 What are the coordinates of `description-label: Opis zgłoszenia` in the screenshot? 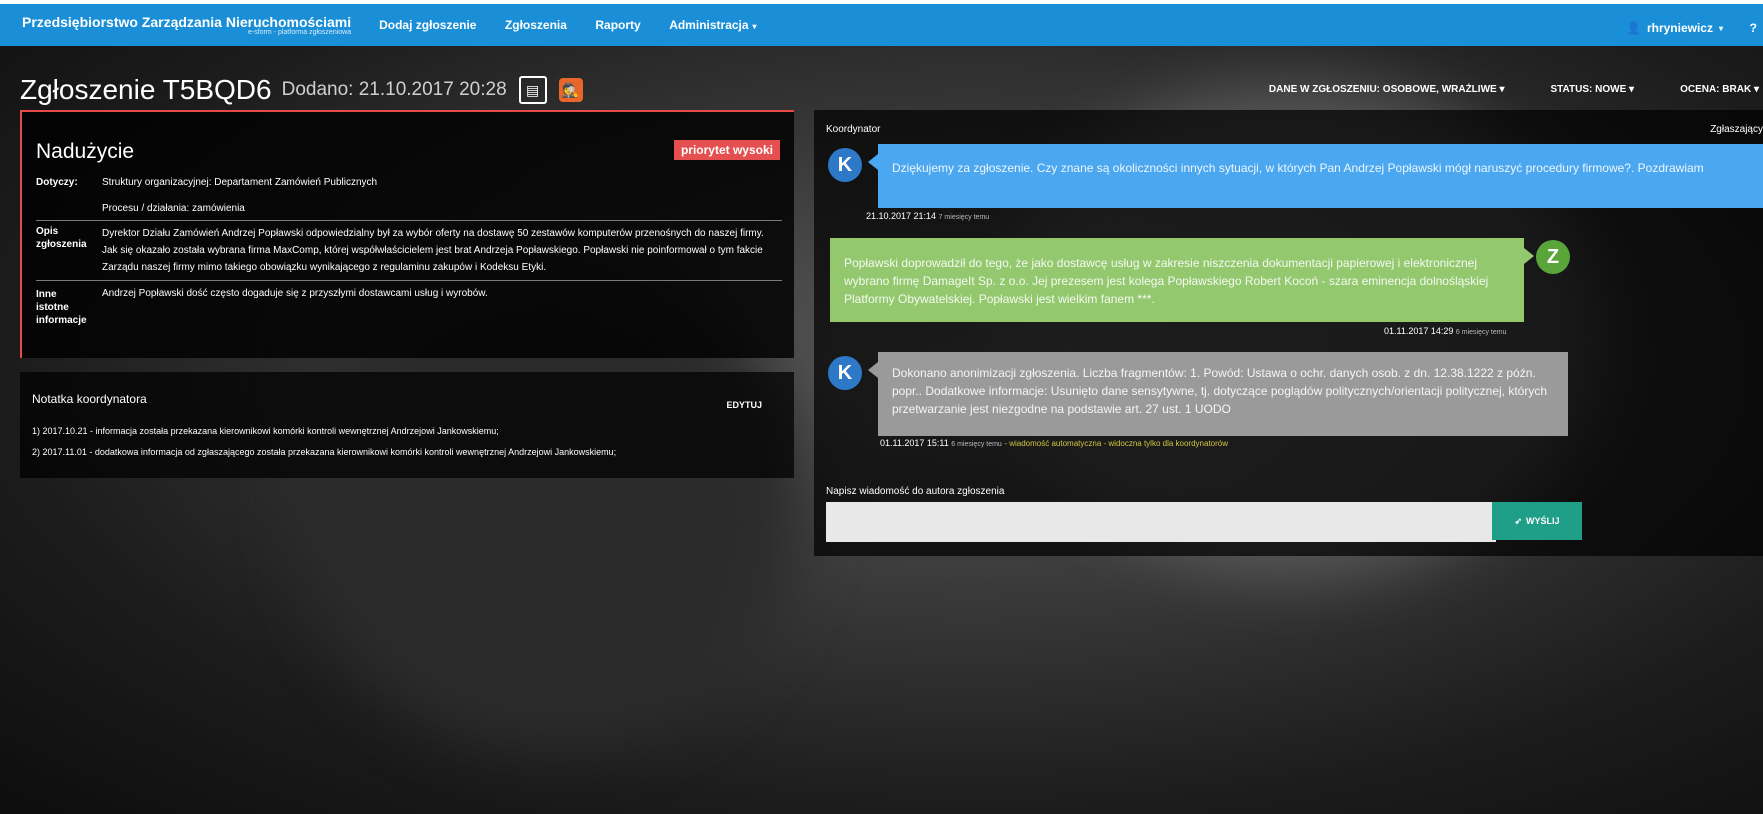 It's located at (66, 238).